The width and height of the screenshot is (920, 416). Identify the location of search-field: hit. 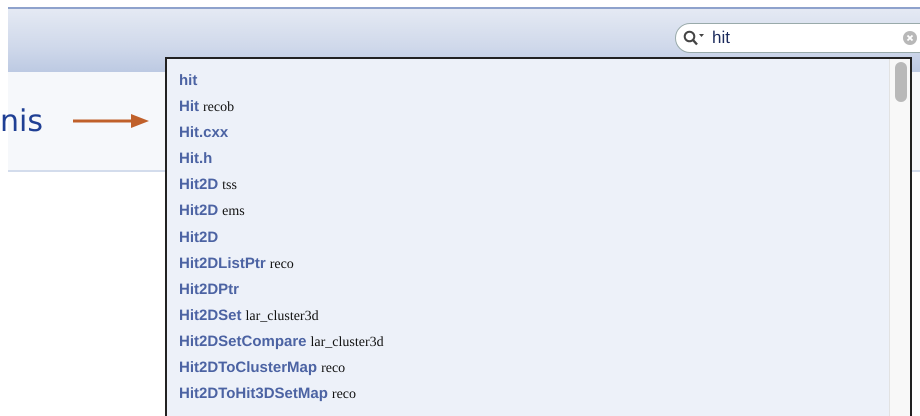
(797, 38).